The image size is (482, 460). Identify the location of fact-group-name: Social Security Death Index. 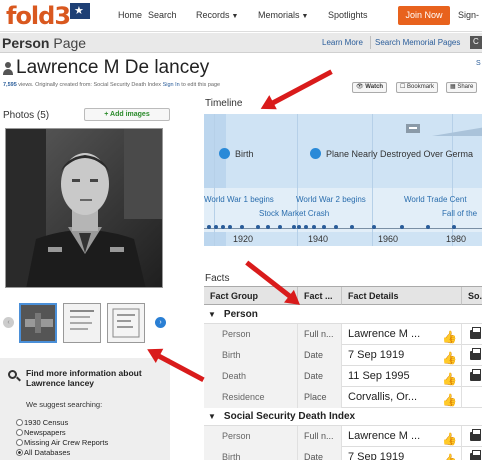
(289, 416).